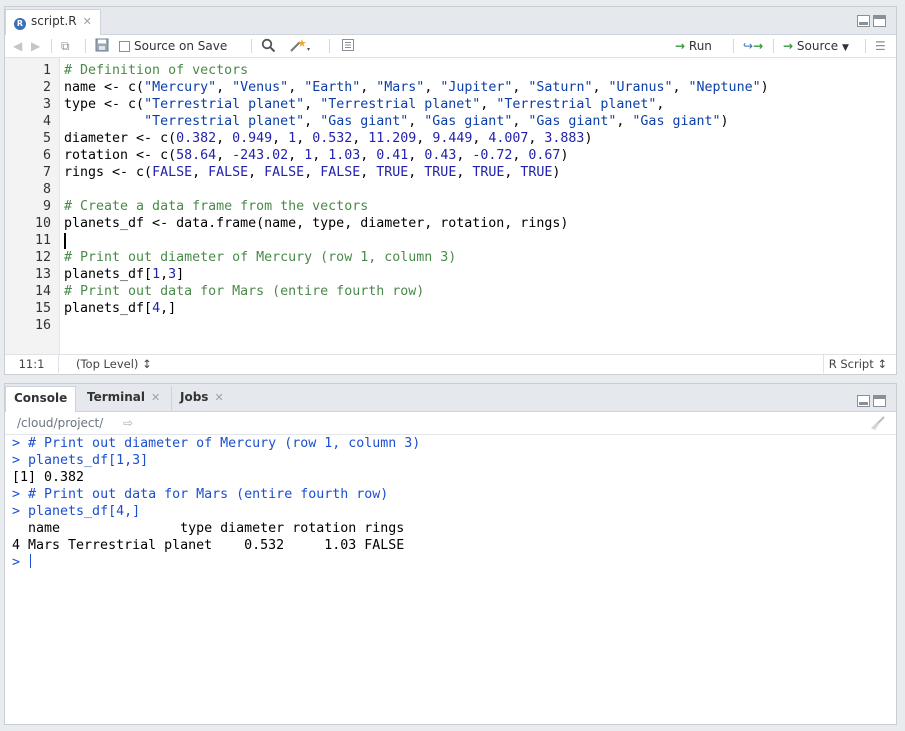 The image size is (905, 731). What do you see at coordinates (46, 121) in the screenshot?
I see `line-number: 4` at bounding box center [46, 121].